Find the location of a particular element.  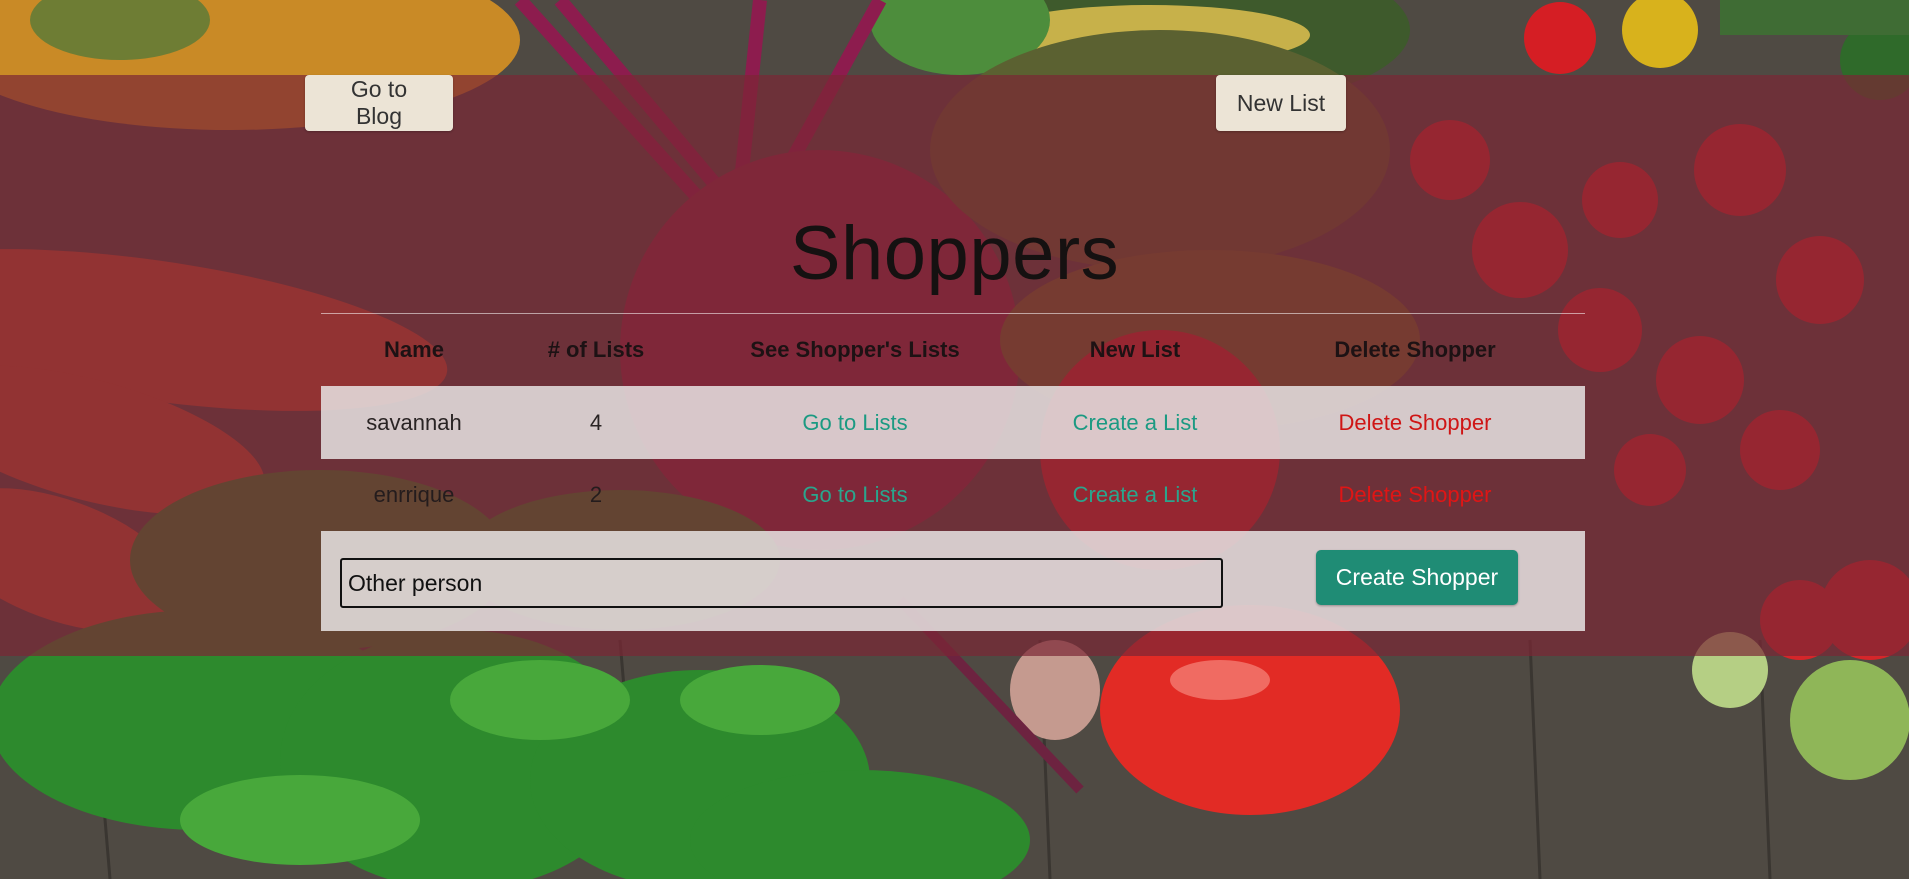

go-to-blog-button: Go to Blog is located at coordinates (379, 103).